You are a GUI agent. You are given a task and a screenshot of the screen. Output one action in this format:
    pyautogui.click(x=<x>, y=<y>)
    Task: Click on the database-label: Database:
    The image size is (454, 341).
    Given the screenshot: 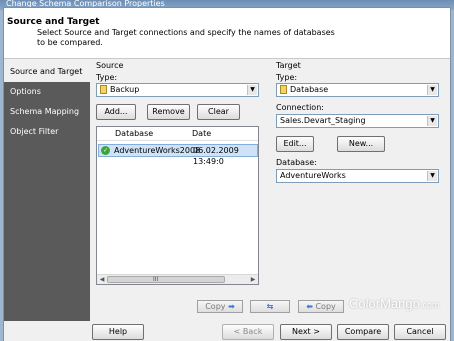 What is the action you would take?
    pyautogui.click(x=296, y=162)
    